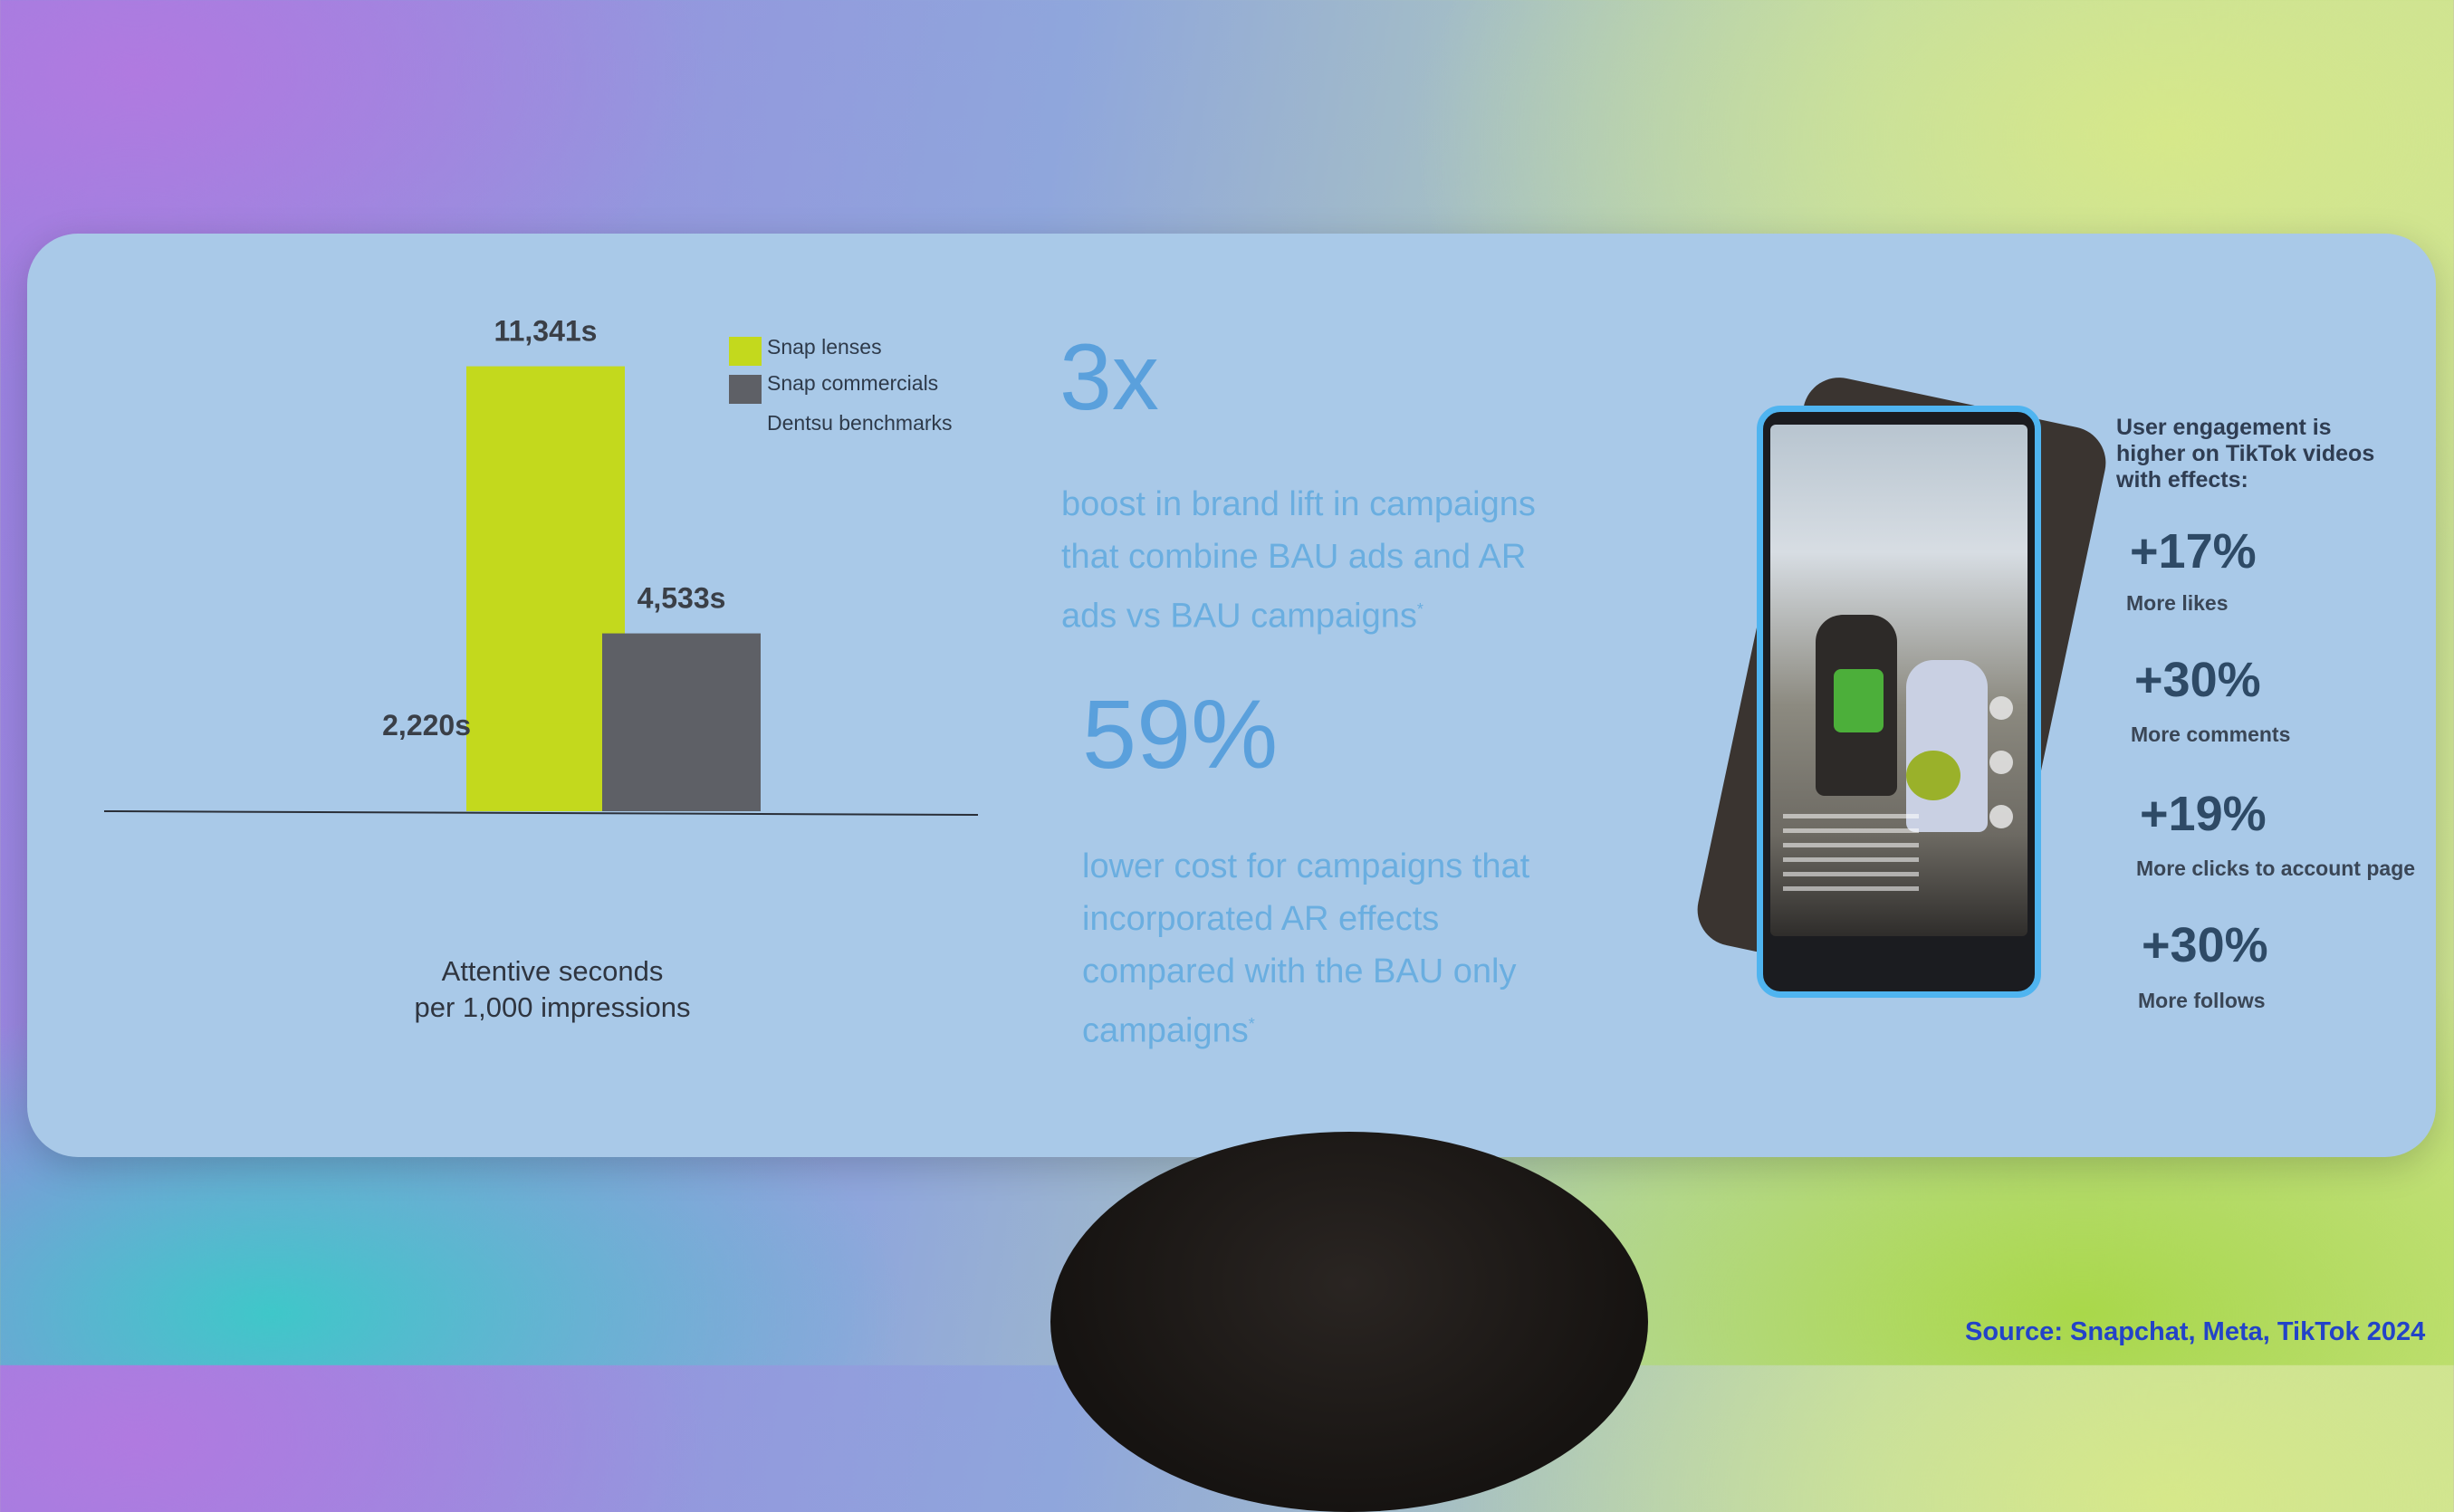  I want to click on stat1-line-last: ads vs BAU campaigns*, so click(1351, 613).